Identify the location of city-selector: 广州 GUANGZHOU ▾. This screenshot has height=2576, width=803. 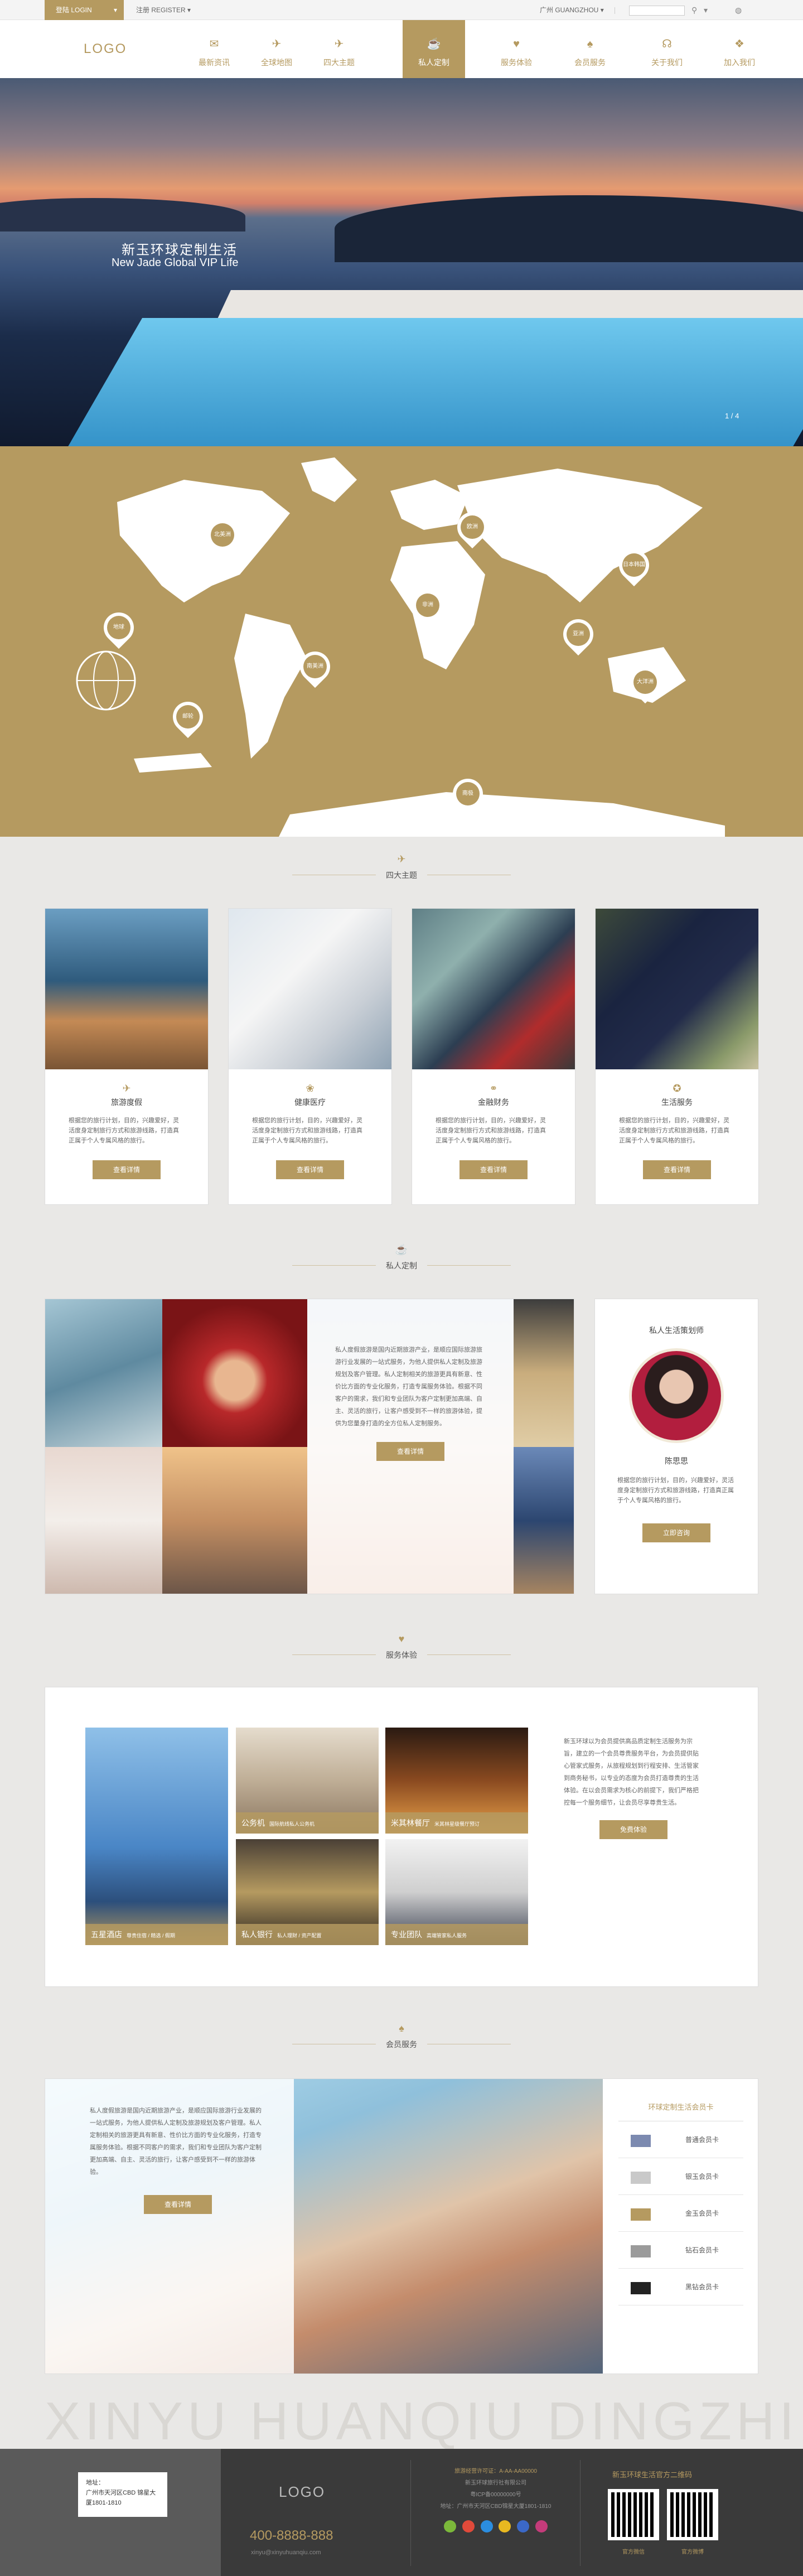
(572, 10).